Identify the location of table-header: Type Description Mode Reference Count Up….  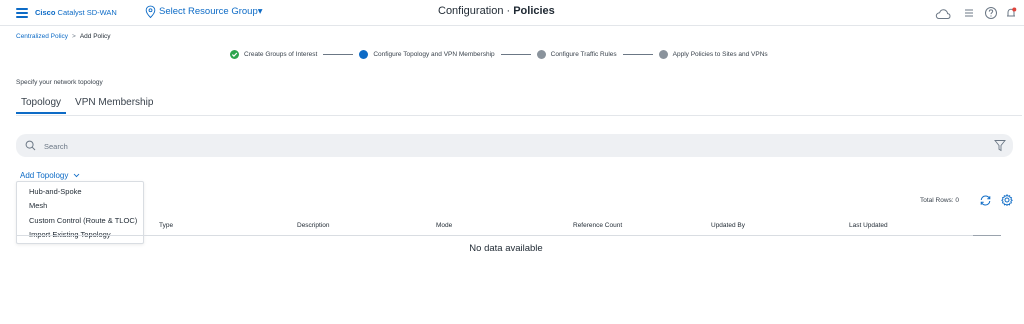
(508, 227).